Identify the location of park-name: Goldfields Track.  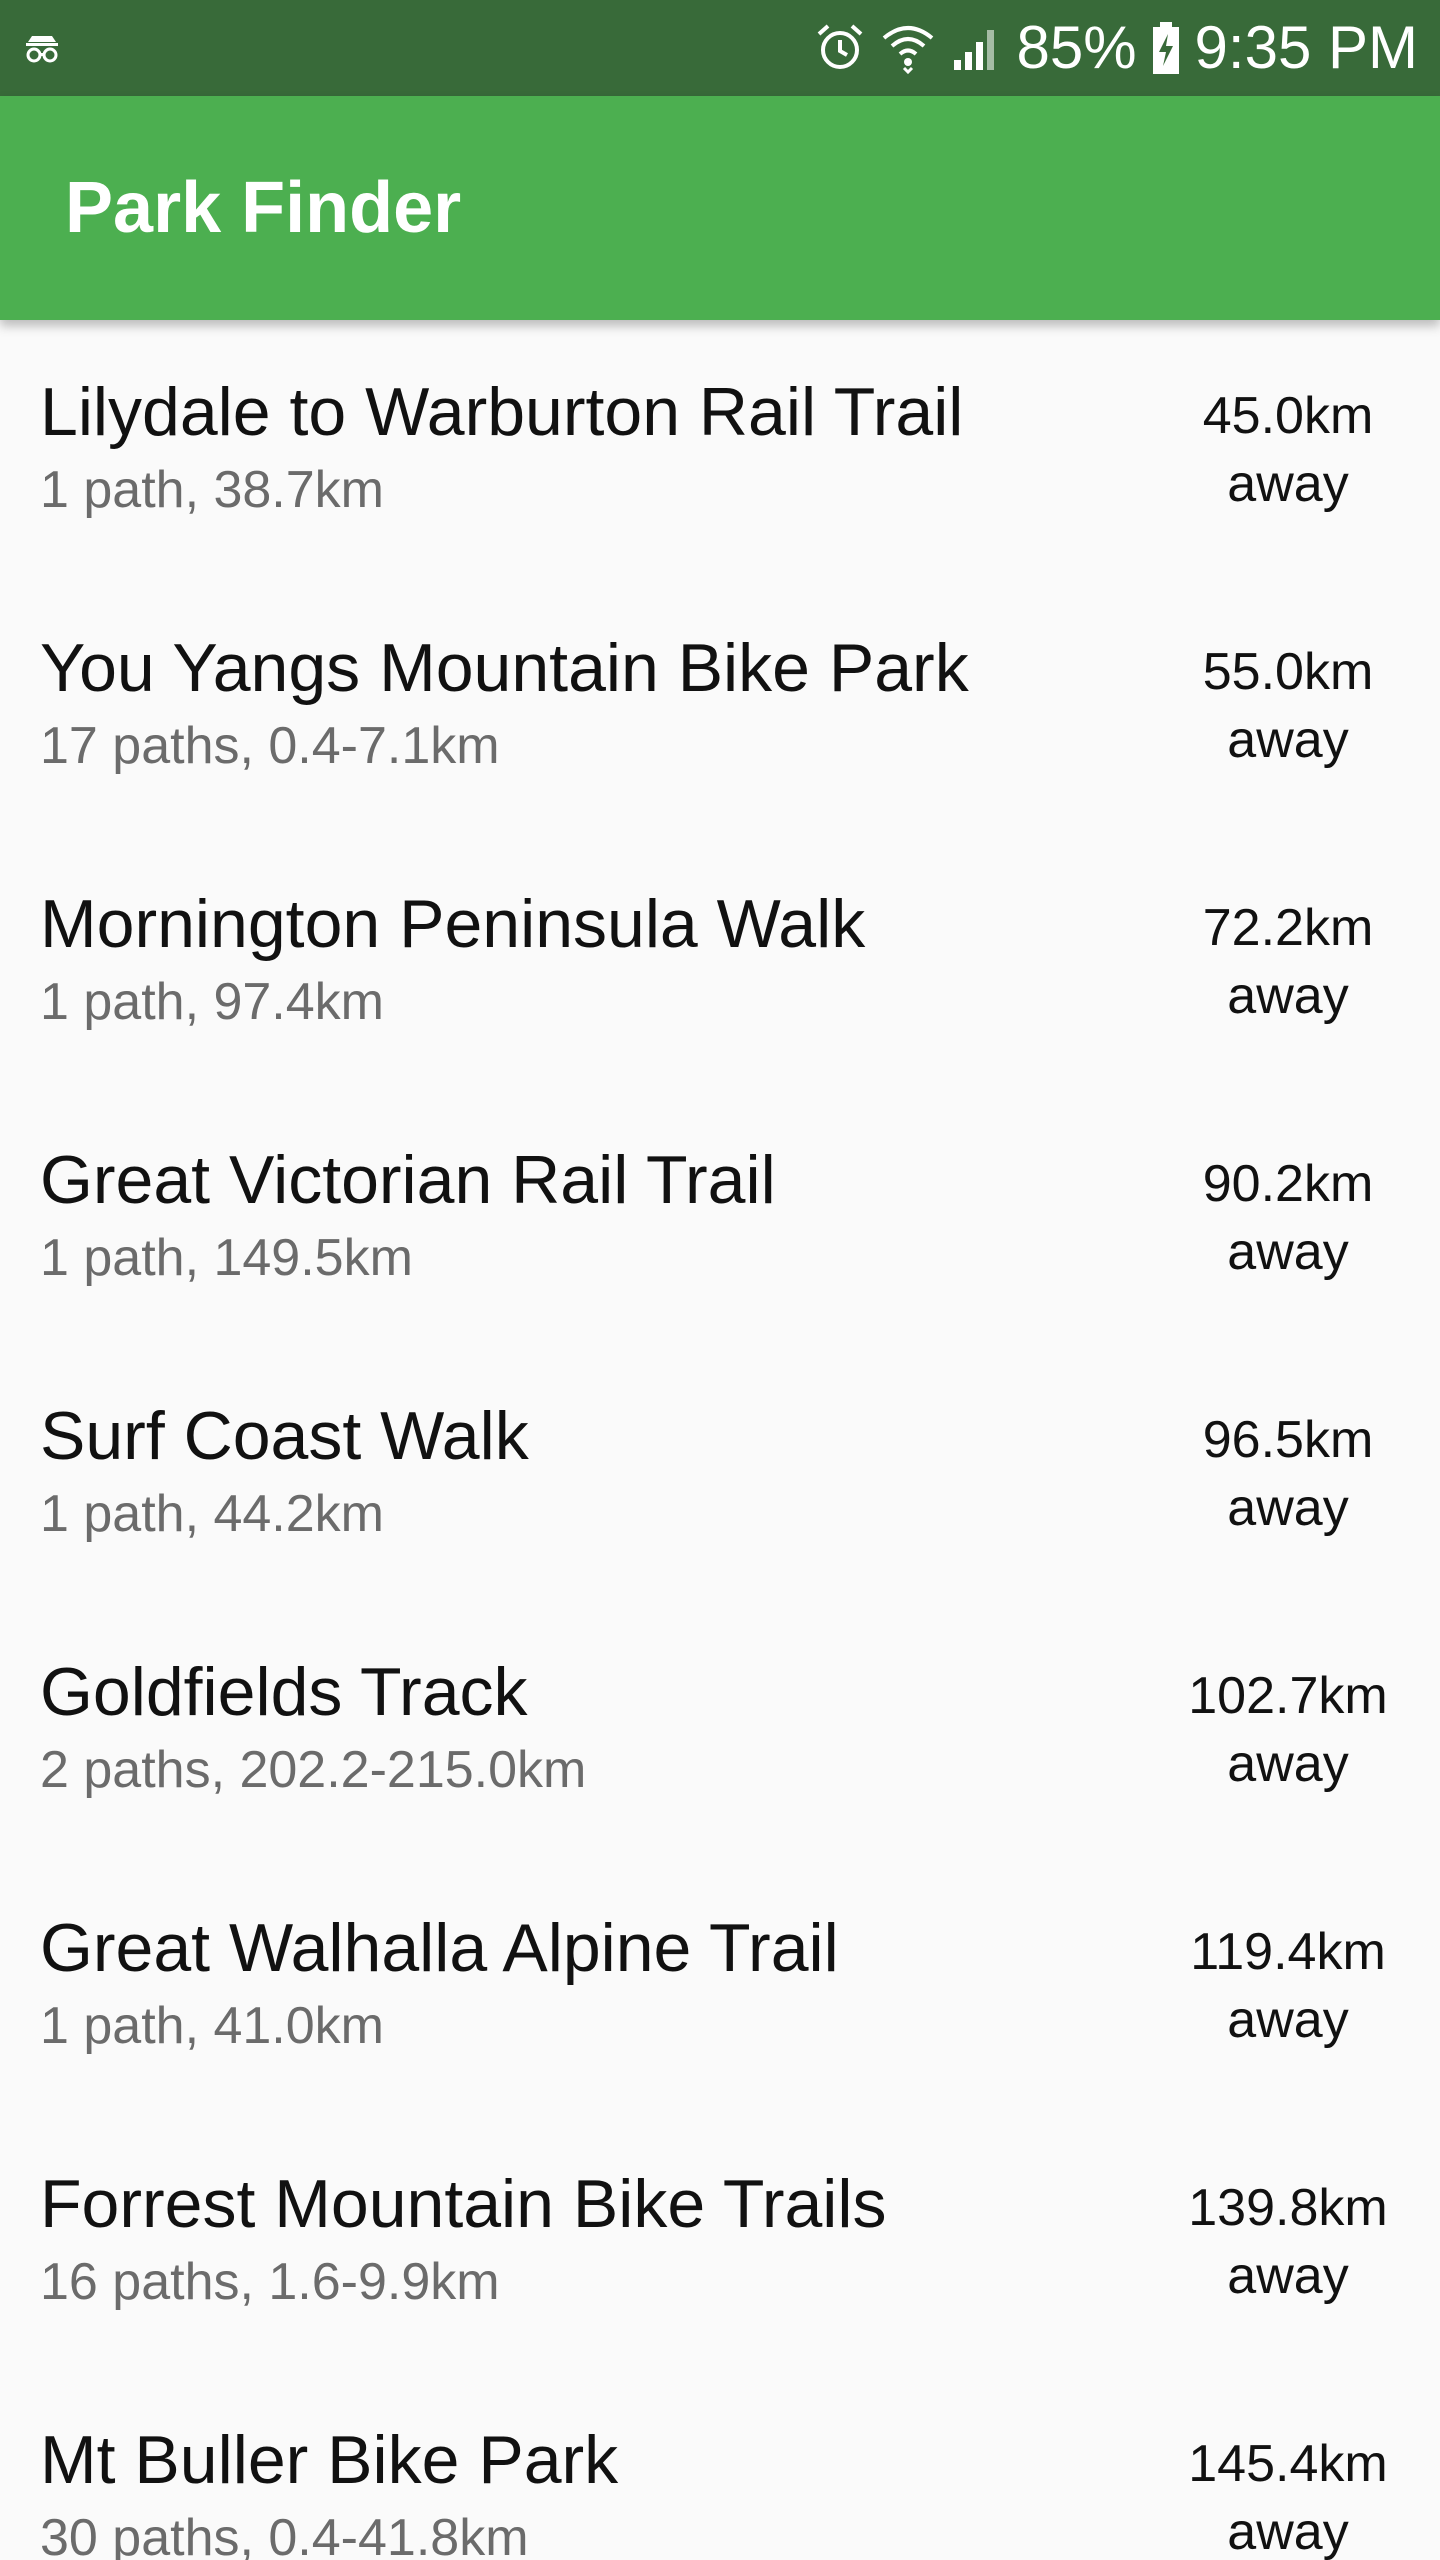
(284, 1692).